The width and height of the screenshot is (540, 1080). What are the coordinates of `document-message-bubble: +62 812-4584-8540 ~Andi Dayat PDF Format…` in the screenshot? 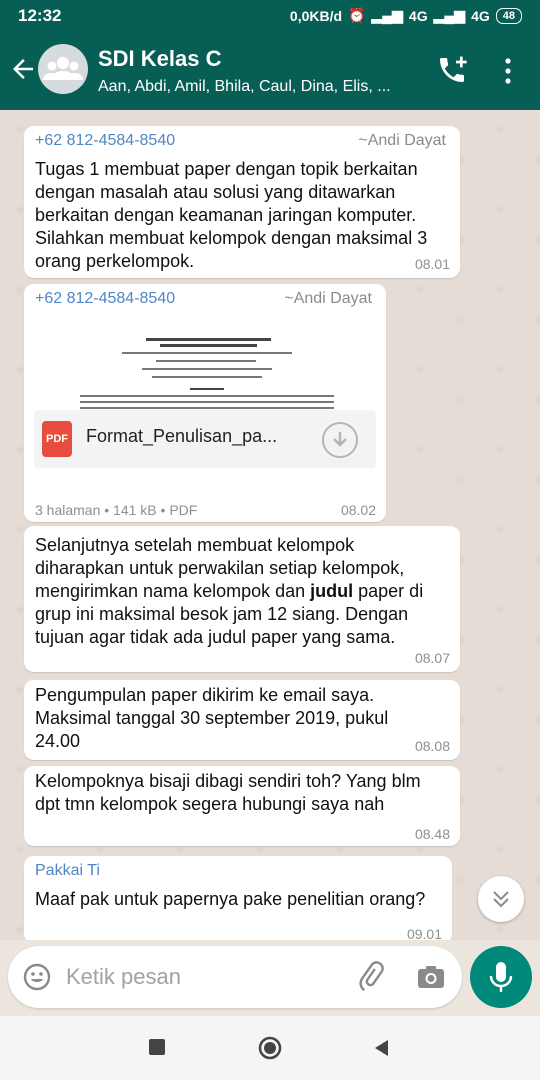 It's located at (205, 403).